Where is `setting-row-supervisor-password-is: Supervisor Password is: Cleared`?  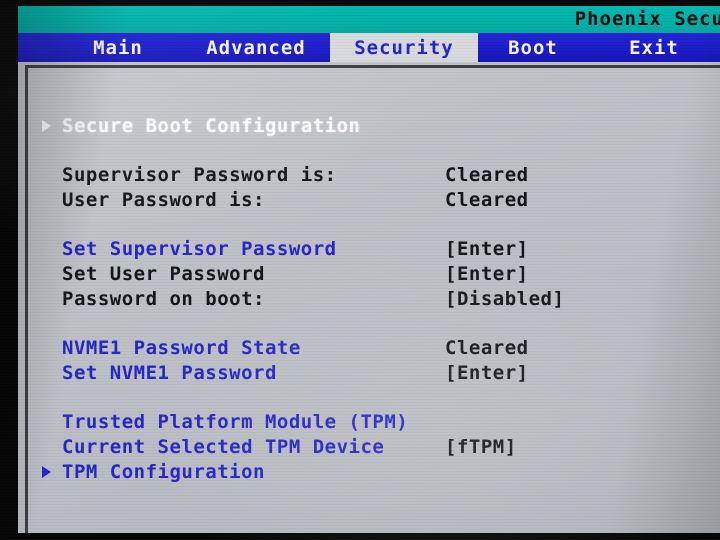 setting-row-supervisor-password-is: Supervisor Password is: Cleared is located at coordinates (374, 175).